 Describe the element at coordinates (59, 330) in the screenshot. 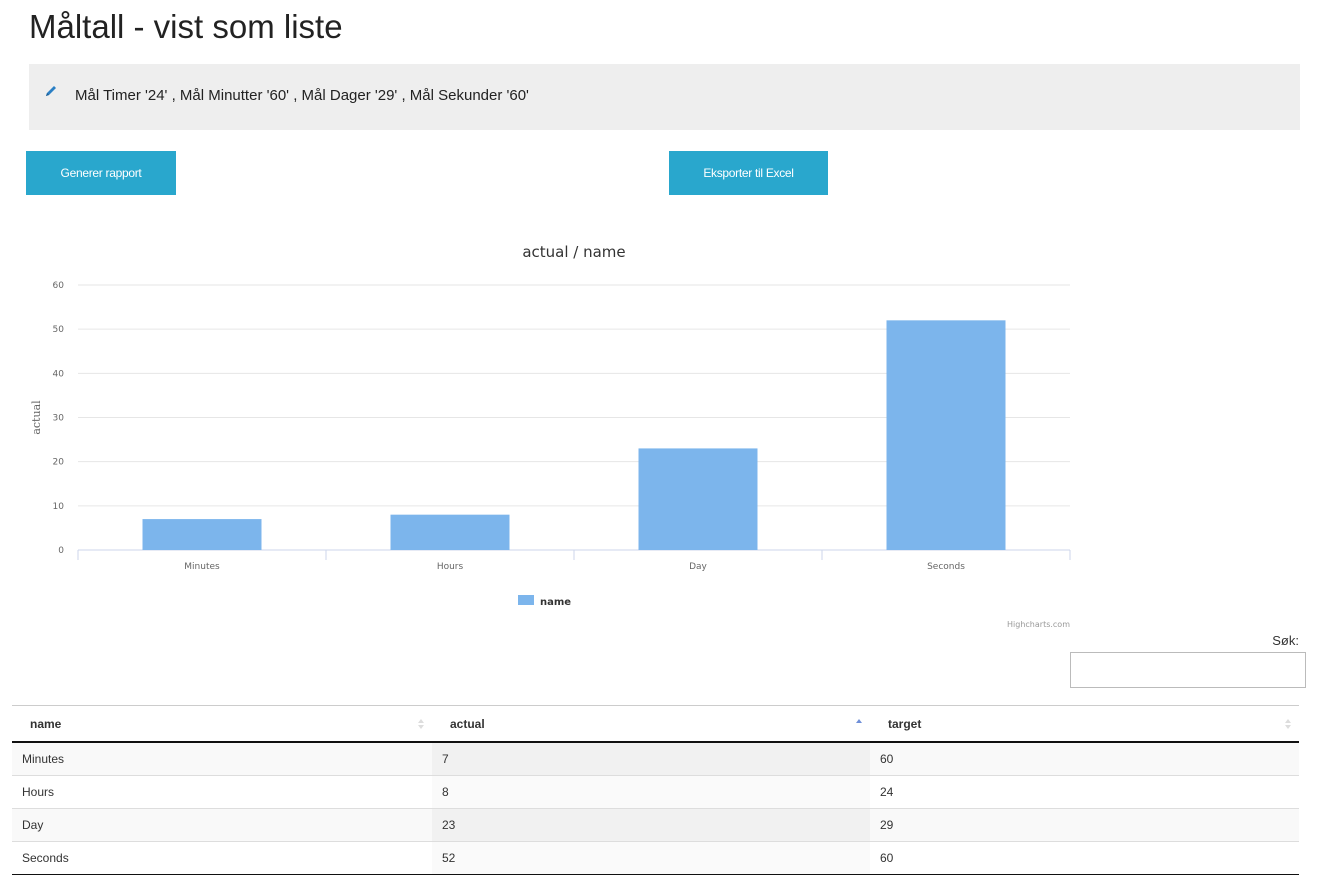

I see `y-tick-label: 50` at that location.